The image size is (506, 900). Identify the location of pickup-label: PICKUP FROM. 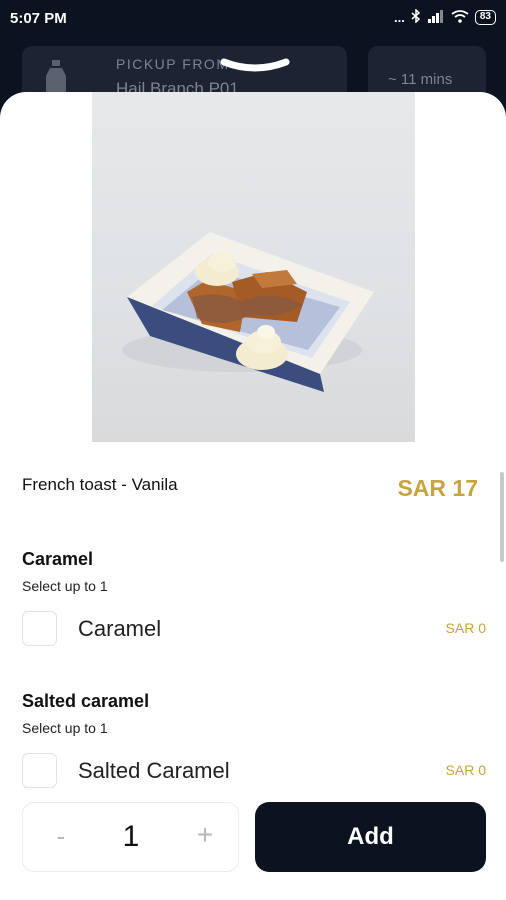
(173, 64).